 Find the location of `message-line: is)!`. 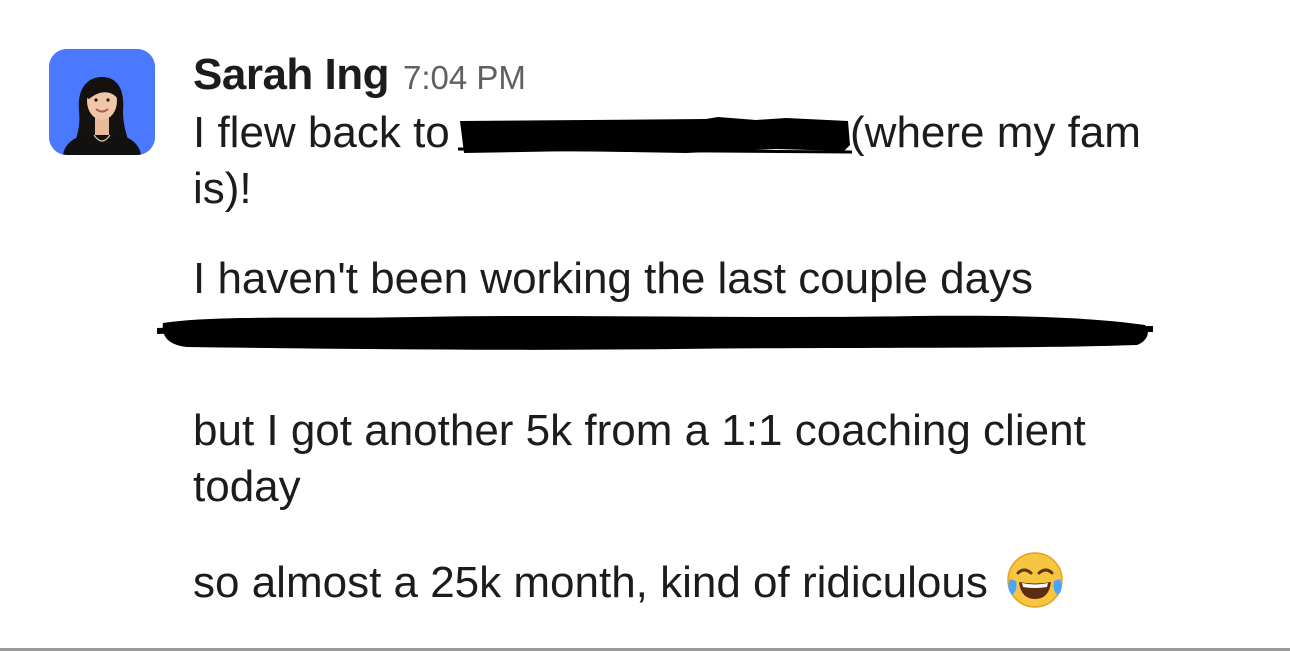

message-line: is)! is located at coordinates (222, 188).